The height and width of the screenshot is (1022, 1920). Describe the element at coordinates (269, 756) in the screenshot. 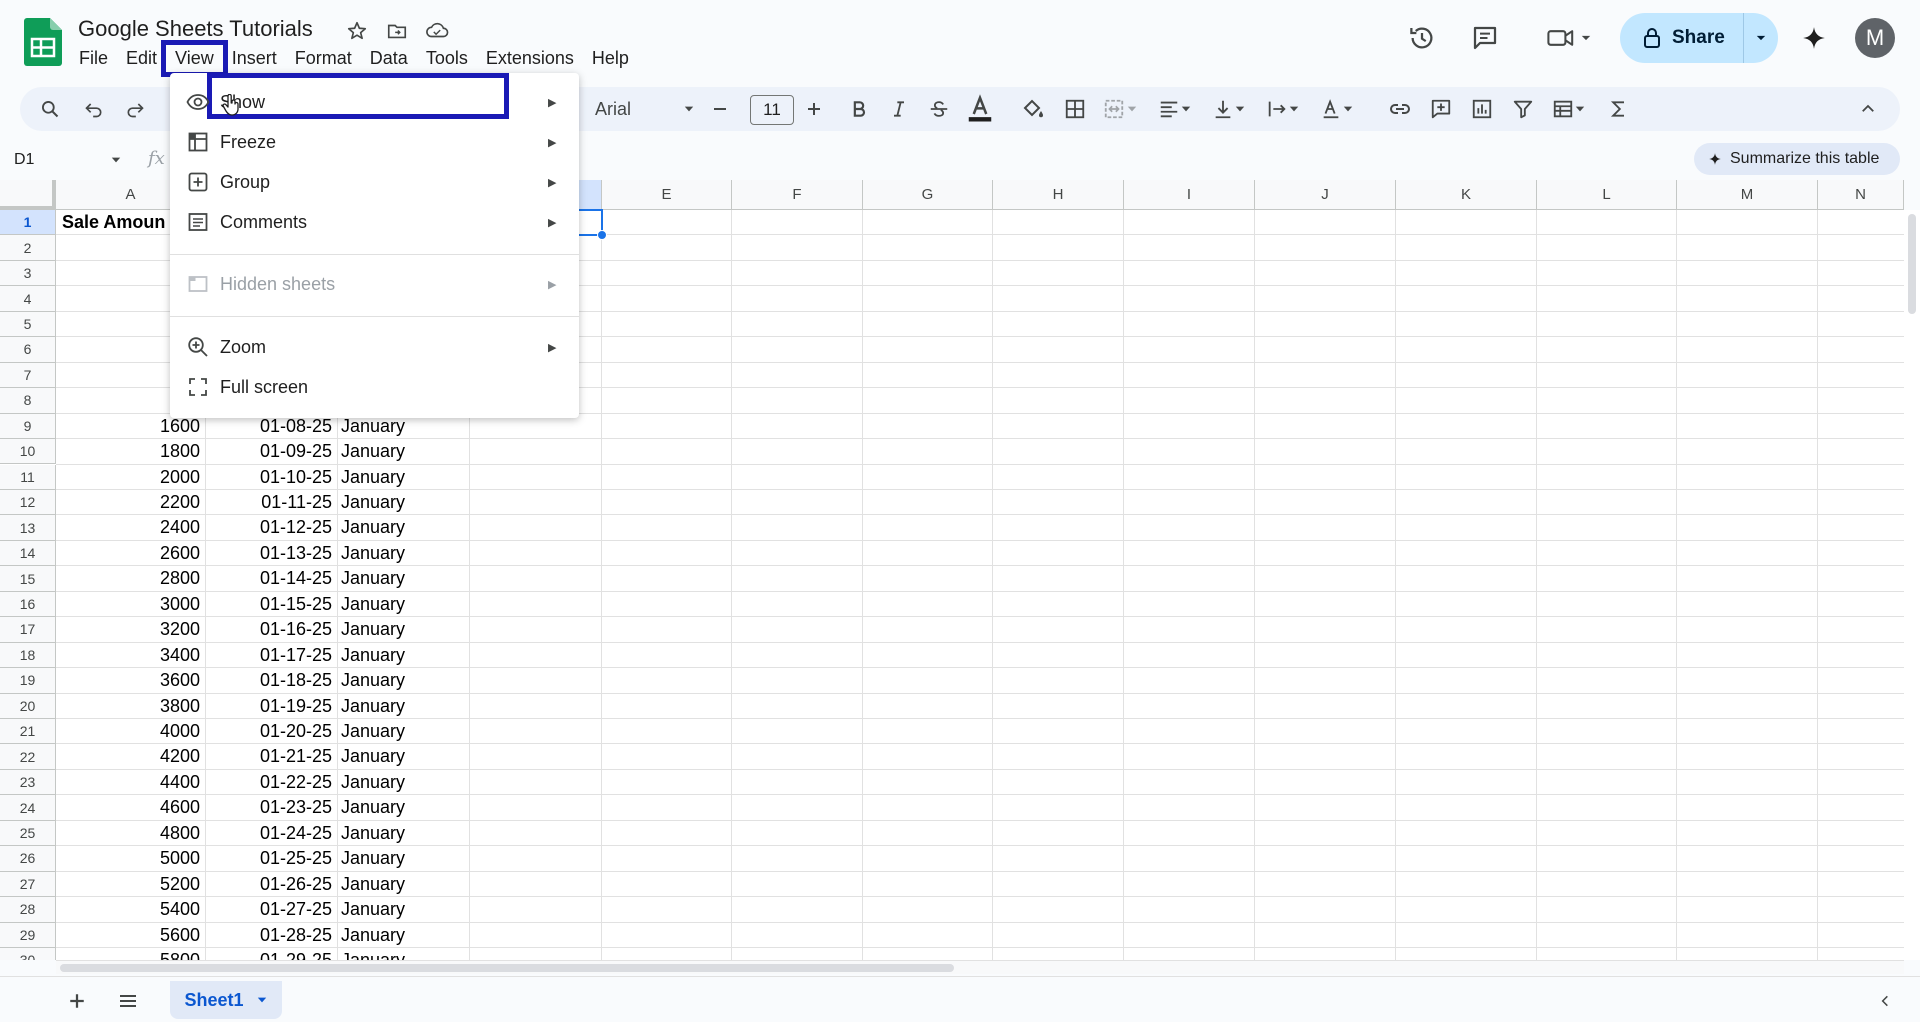

I see `cell-date: 01-21-25` at that location.